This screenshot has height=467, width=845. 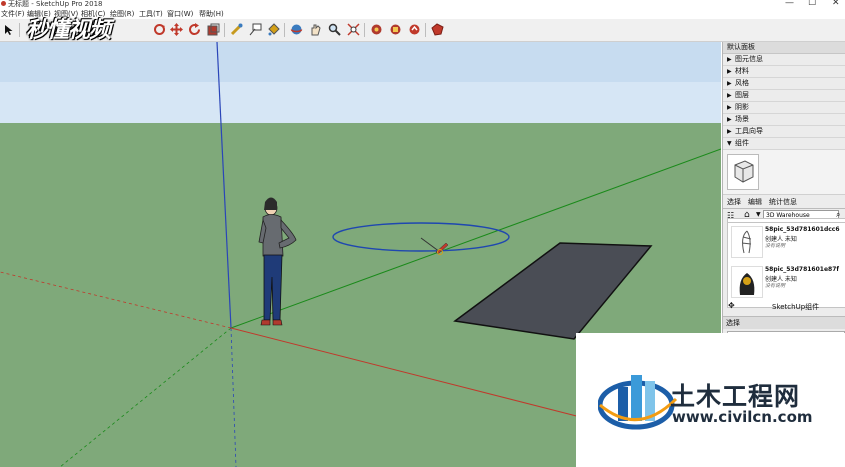 I want to click on paint-bucket-icon, so click(x=273, y=29).